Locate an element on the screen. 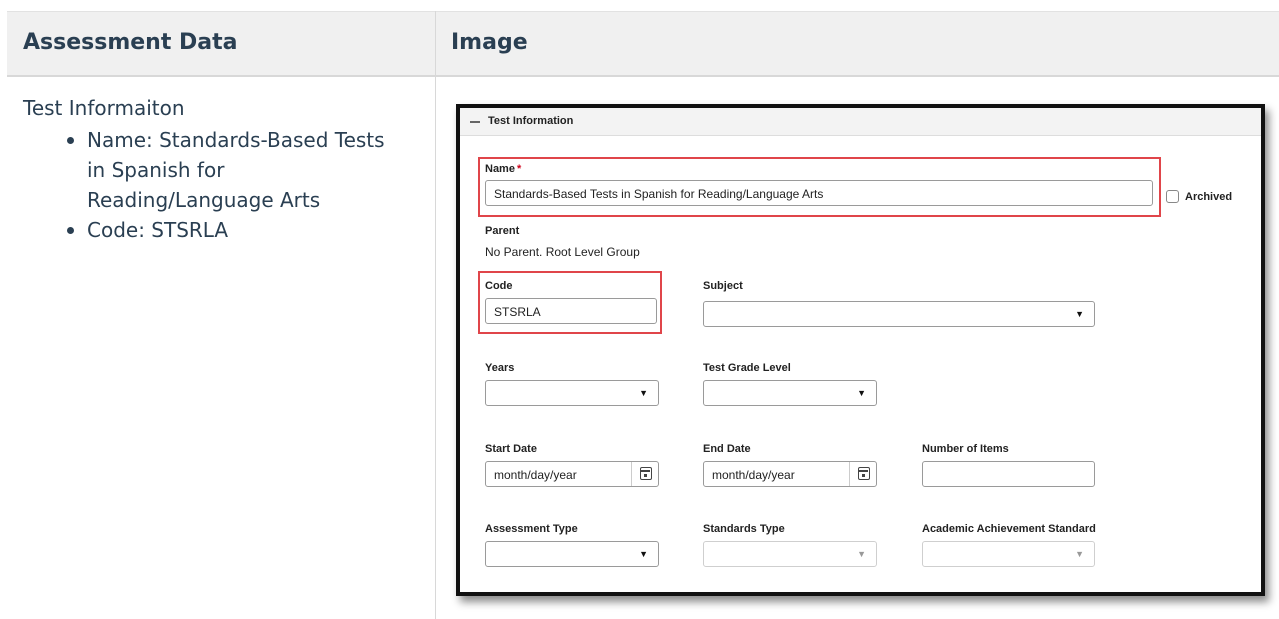 Image resolution: width=1279 pixels, height=619 pixels. archived-label: Archived is located at coordinates (1209, 197).